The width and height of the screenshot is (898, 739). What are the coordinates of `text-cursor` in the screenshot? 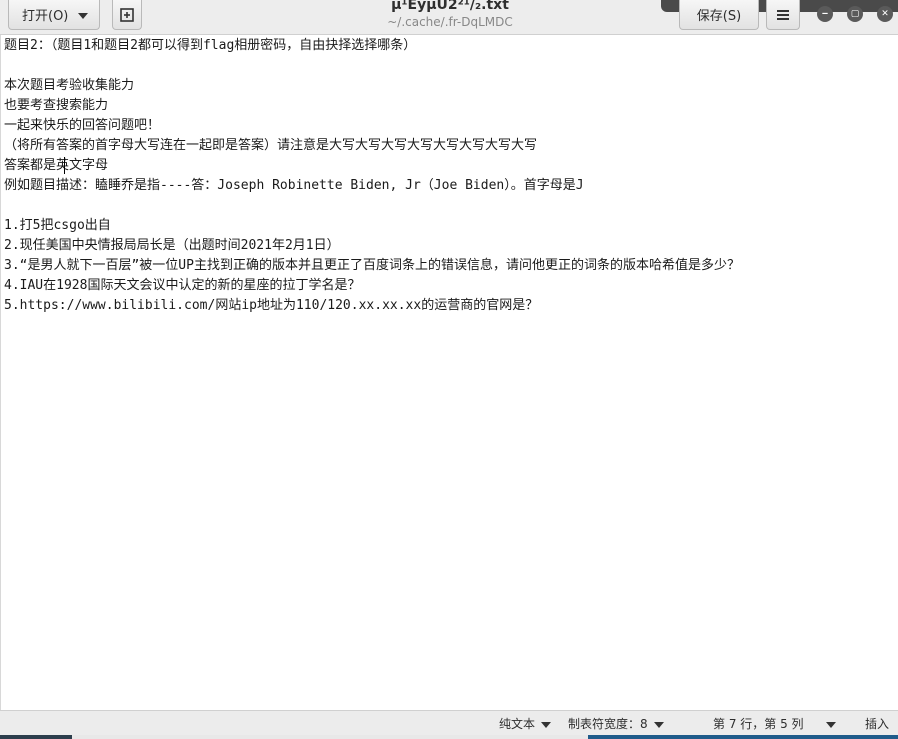 It's located at (64, 165).